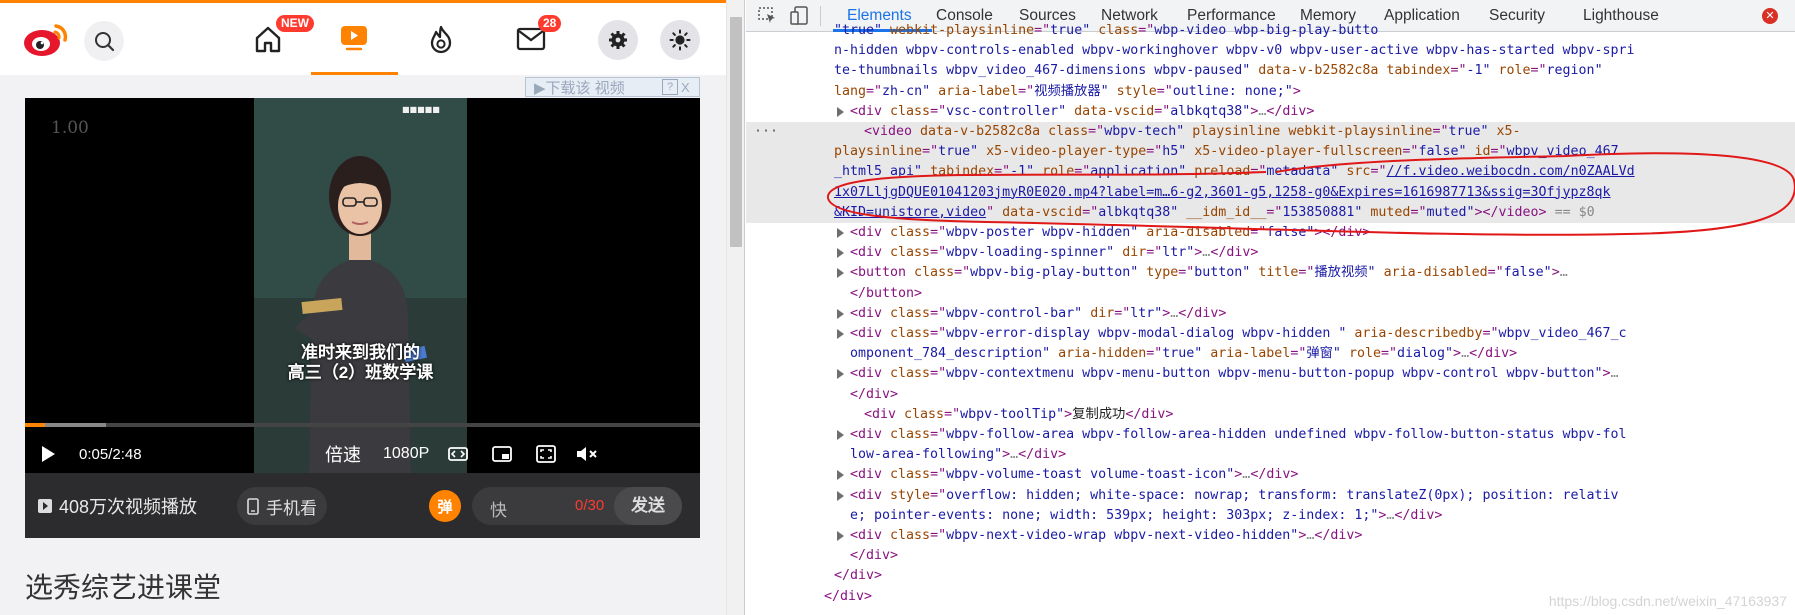 The height and width of the screenshot is (615, 1795). I want to click on progress-buffered, so click(75, 425).